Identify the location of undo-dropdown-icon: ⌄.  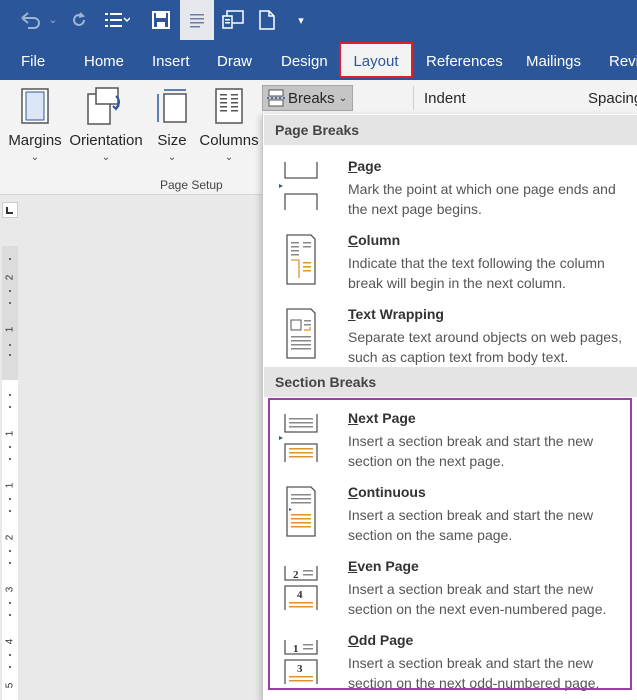
(53, 20).